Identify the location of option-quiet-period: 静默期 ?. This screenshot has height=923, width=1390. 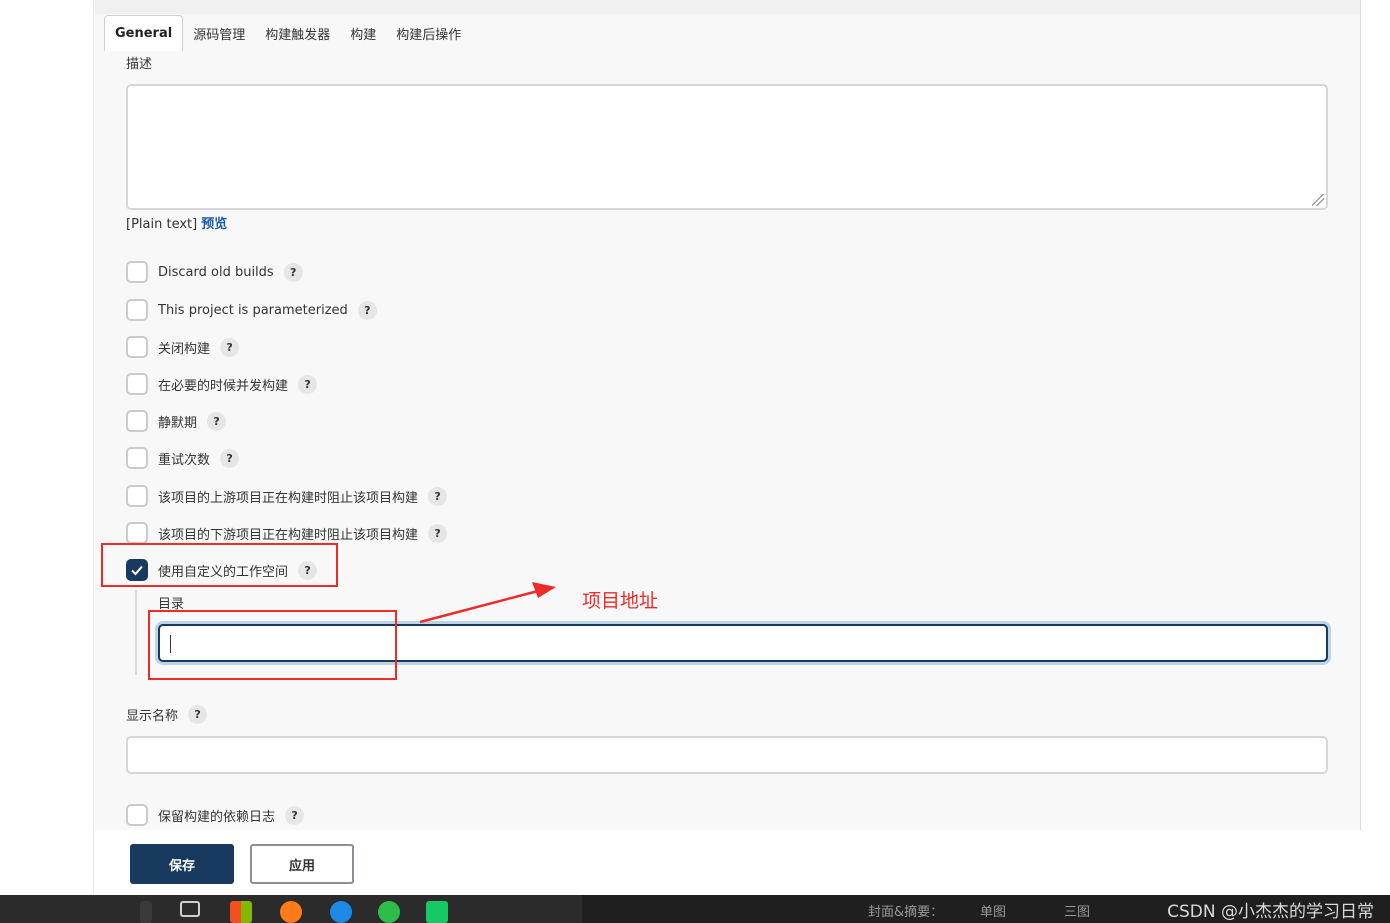
(176, 421).